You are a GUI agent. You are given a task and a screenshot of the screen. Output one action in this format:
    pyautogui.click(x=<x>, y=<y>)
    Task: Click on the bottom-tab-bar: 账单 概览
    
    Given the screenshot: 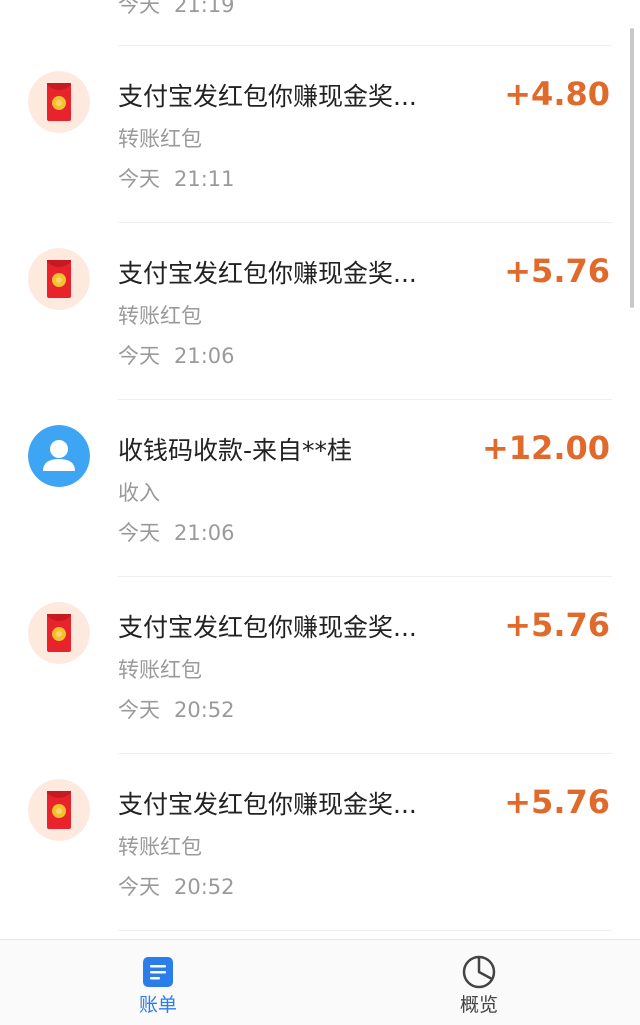 What is the action you would take?
    pyautogui.click(x=320, y=982)
    